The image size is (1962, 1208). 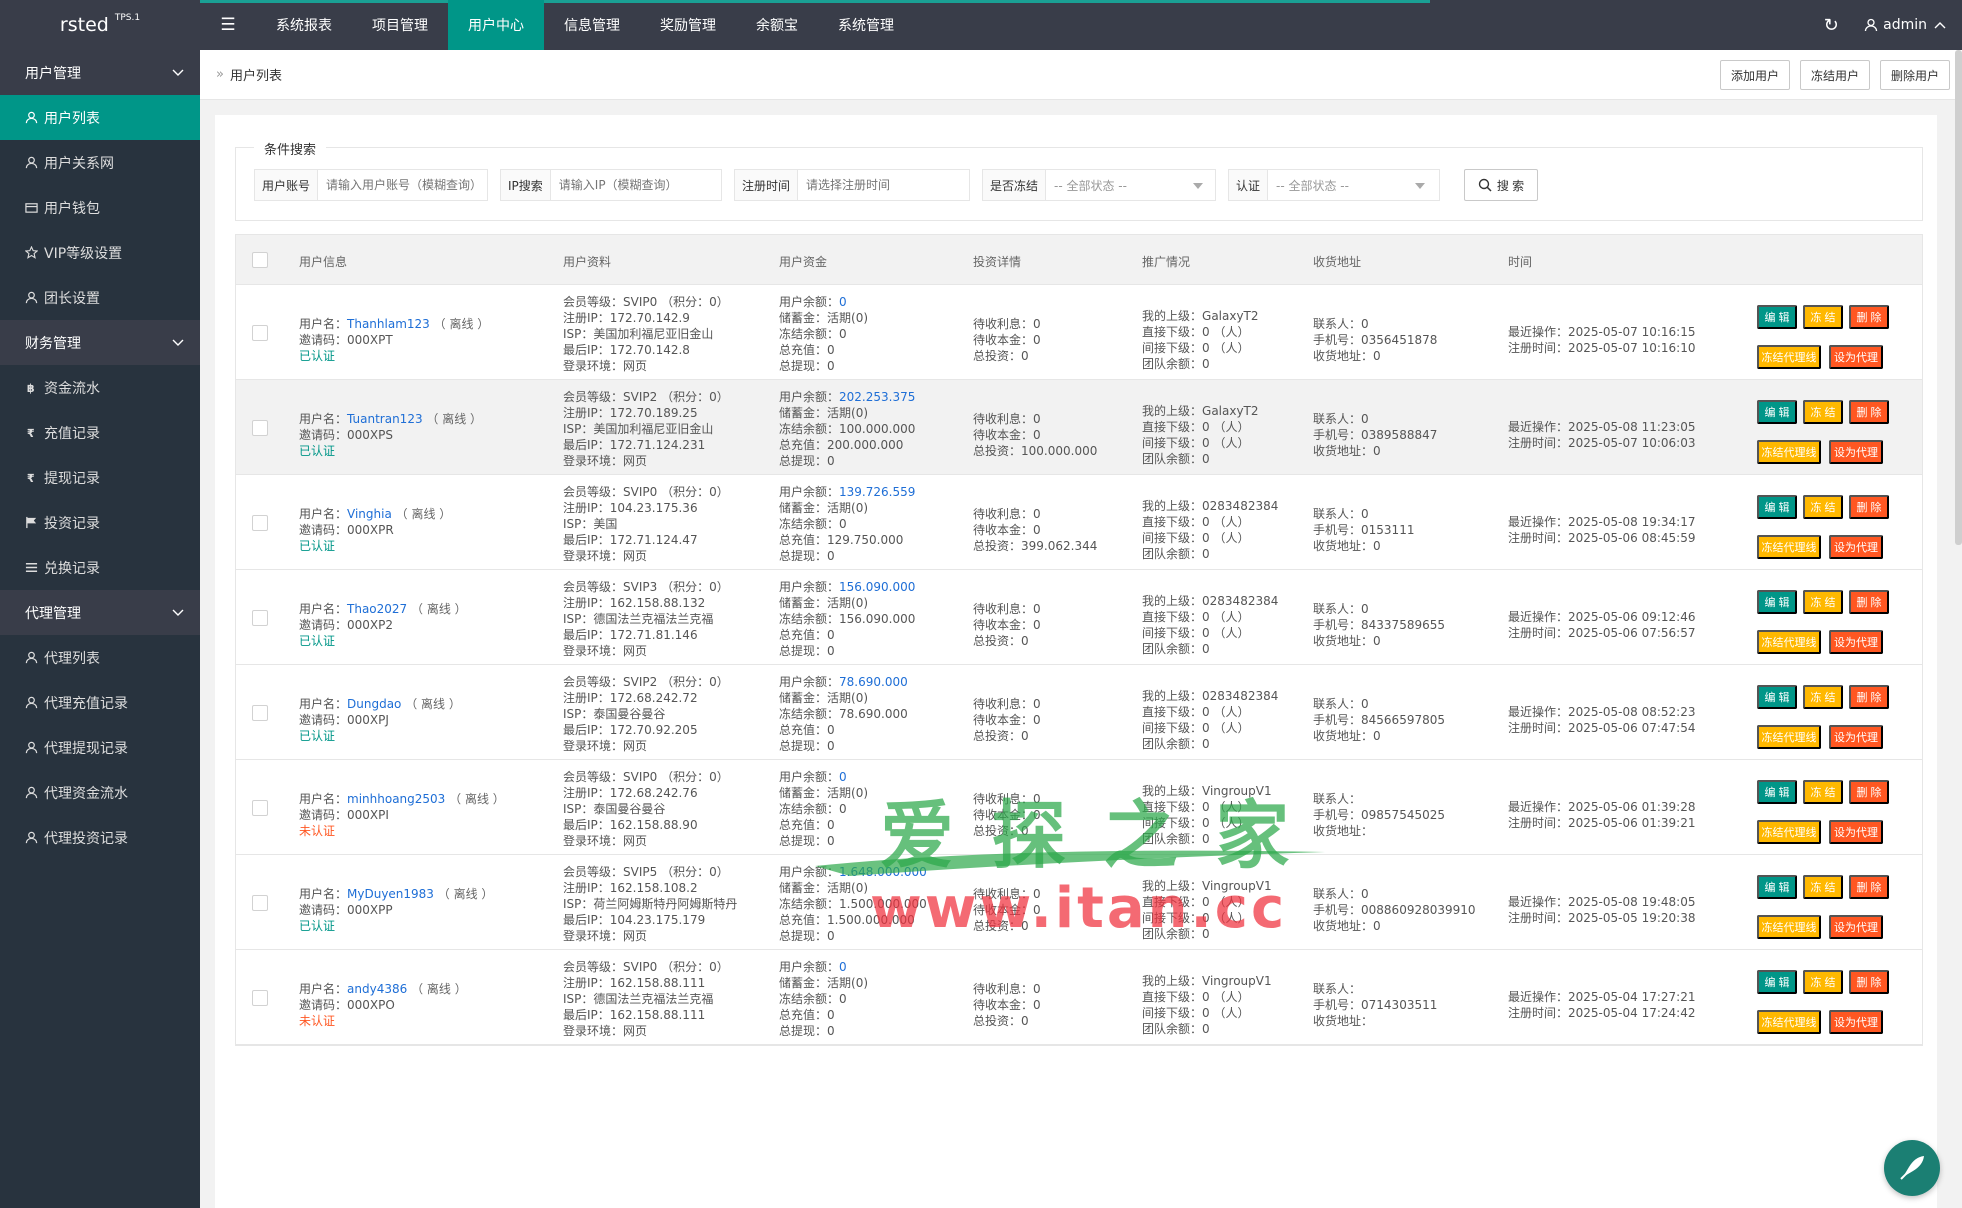 What do you see at coordinates (880, 185) in the screenshot?
I see `regtime-input` at bounding box center [880, 185].